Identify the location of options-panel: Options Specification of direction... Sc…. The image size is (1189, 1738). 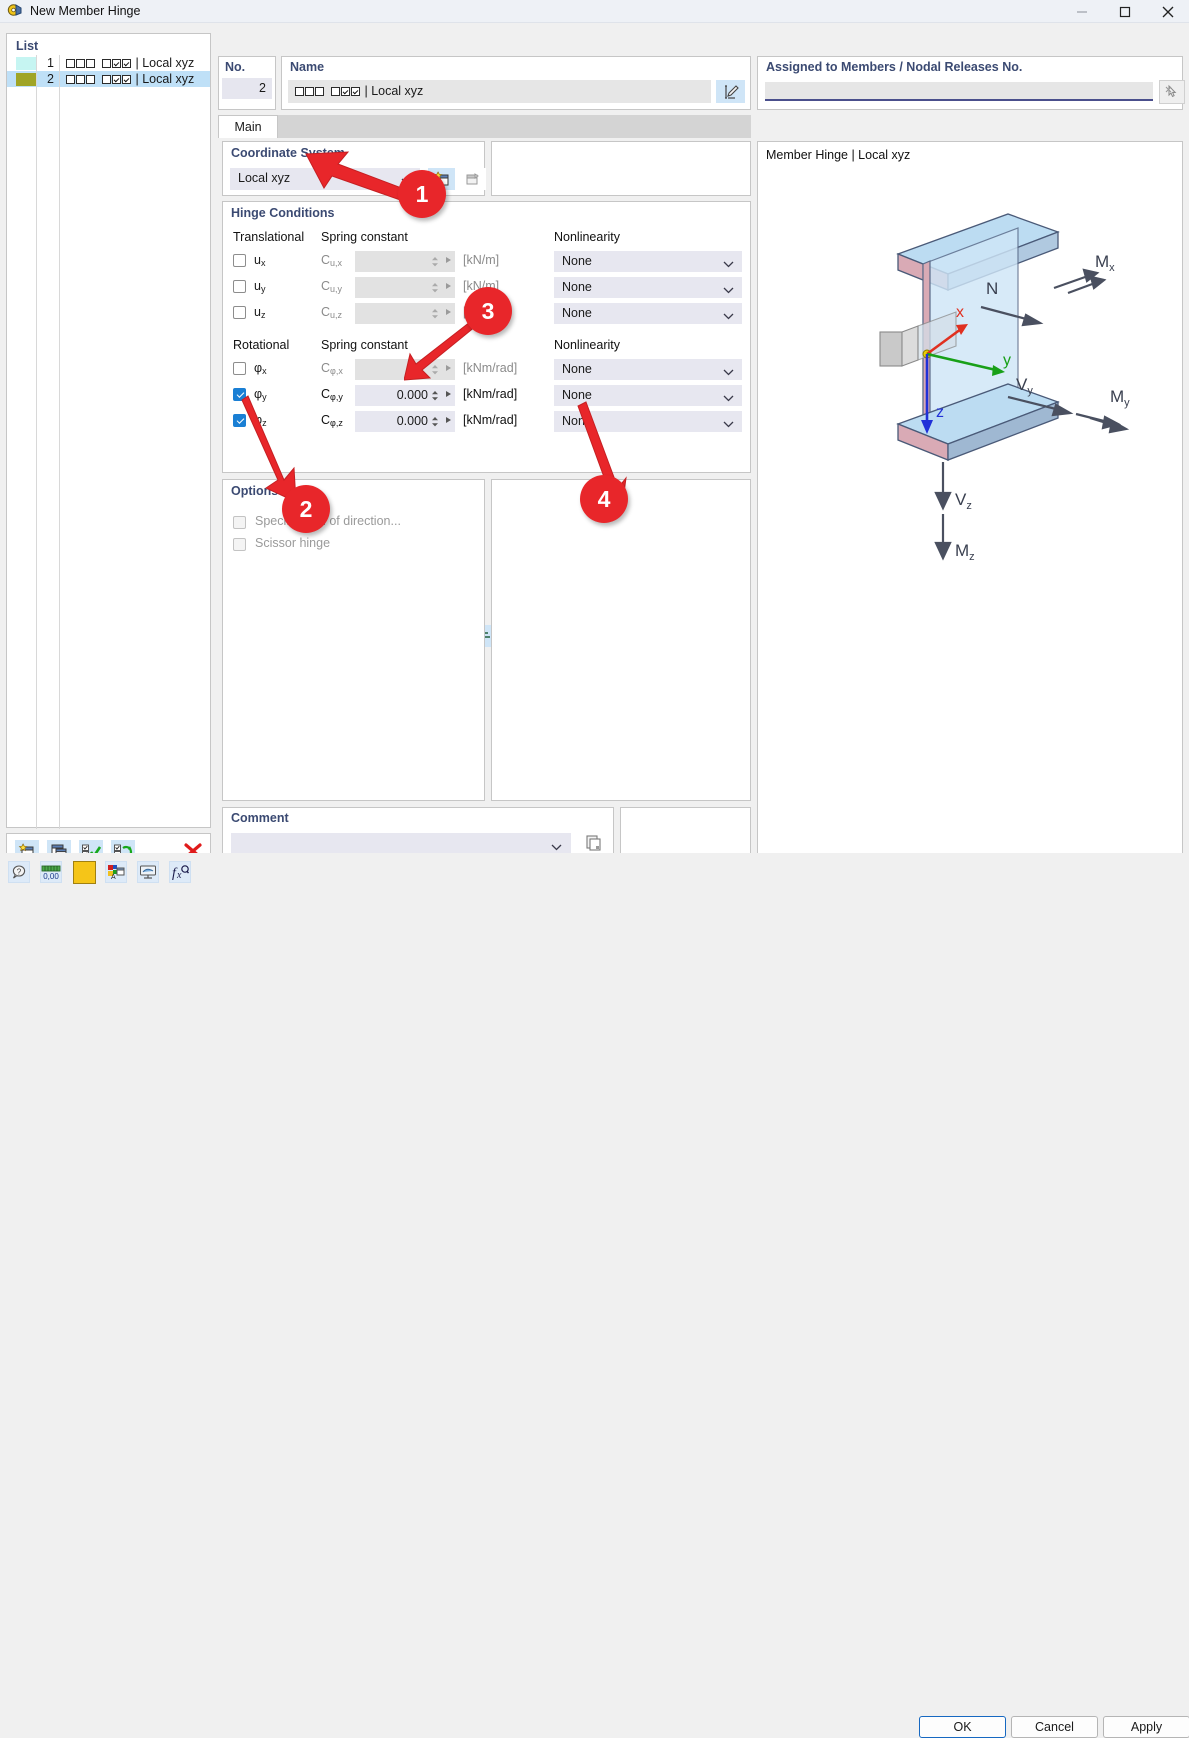
(353, 640).